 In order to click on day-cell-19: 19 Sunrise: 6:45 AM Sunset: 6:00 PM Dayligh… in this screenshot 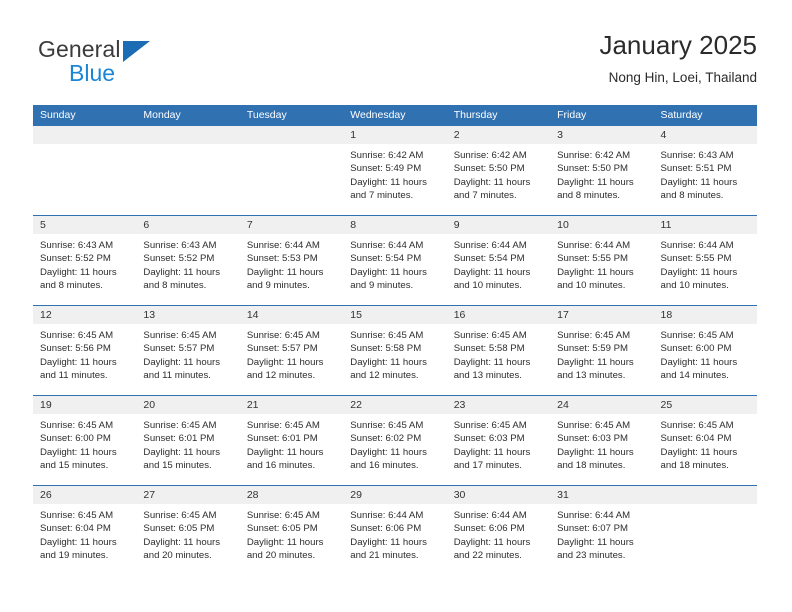, I will do `click(85, 440)`.